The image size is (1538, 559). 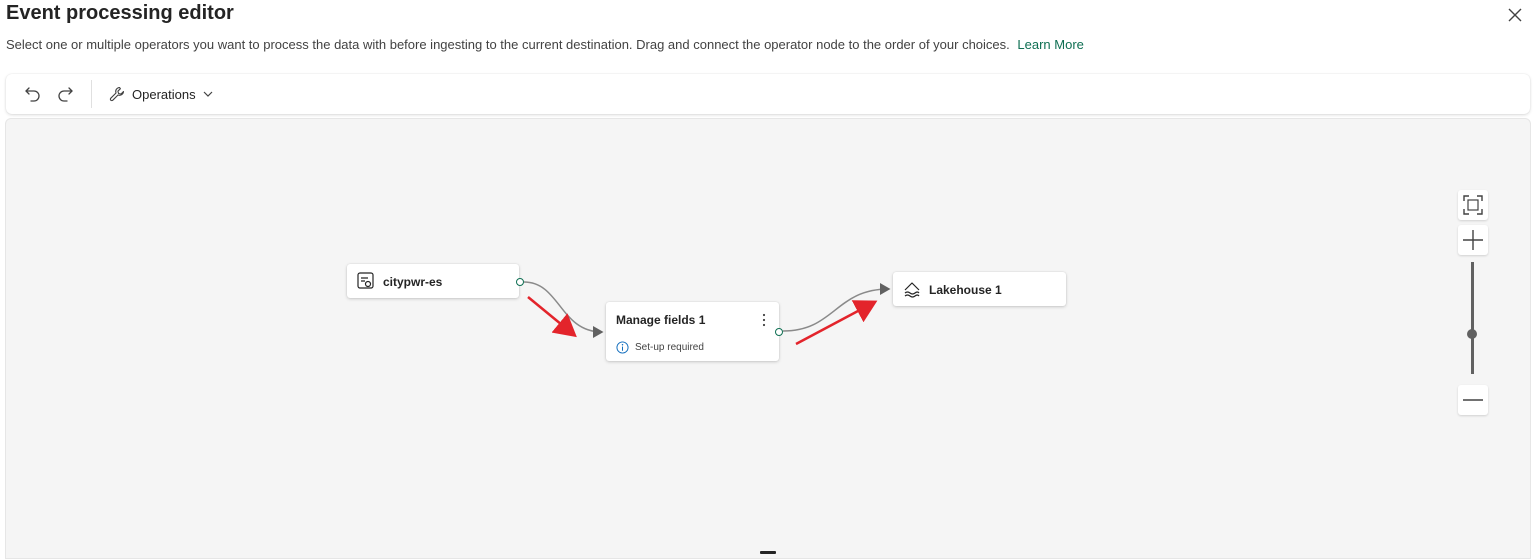 I want to click on operator-status-text: Set-up required, so click(x=669, y=347).